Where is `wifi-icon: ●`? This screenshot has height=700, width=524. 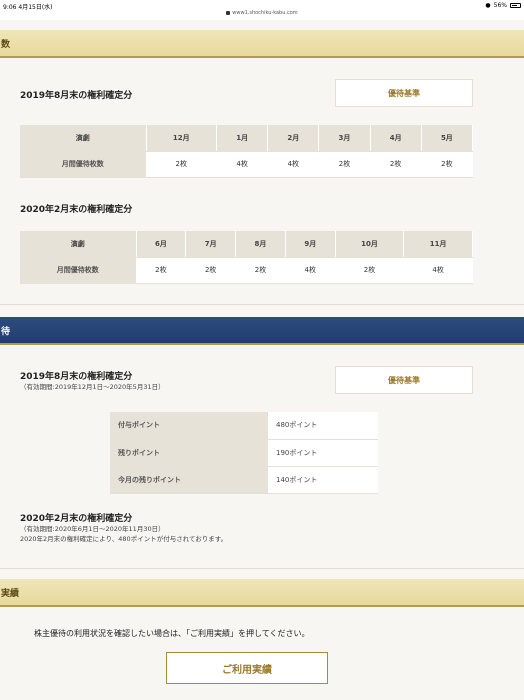
wifi-icon: ● is located at coordinates (488, 5).